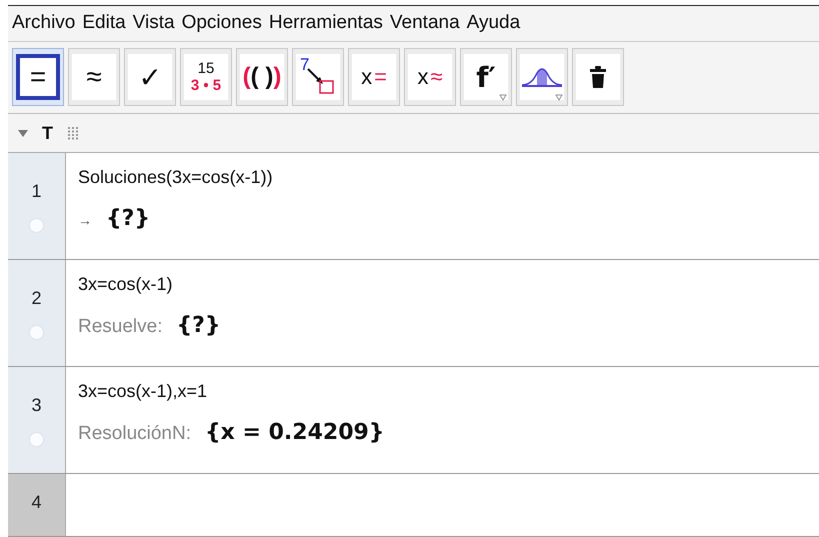  I want to click on text-style-toggle: T, so click(47, 133).